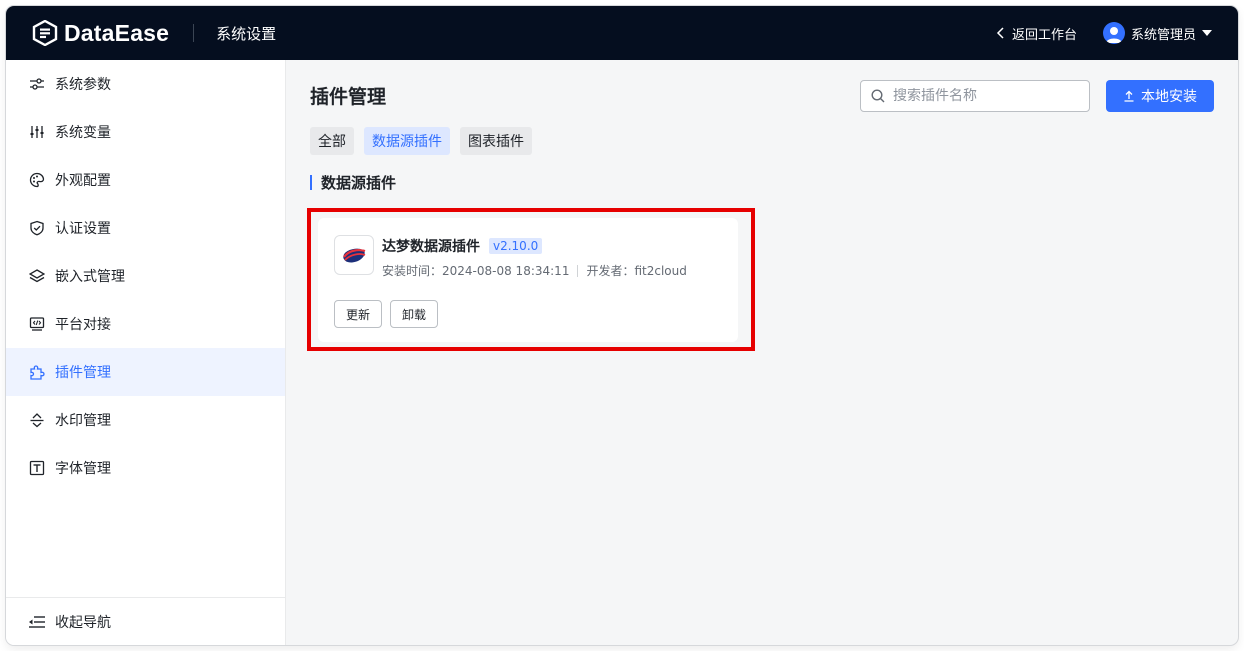 The image size is (1244, 651). I want to click on header-divider, so click(194, 33).